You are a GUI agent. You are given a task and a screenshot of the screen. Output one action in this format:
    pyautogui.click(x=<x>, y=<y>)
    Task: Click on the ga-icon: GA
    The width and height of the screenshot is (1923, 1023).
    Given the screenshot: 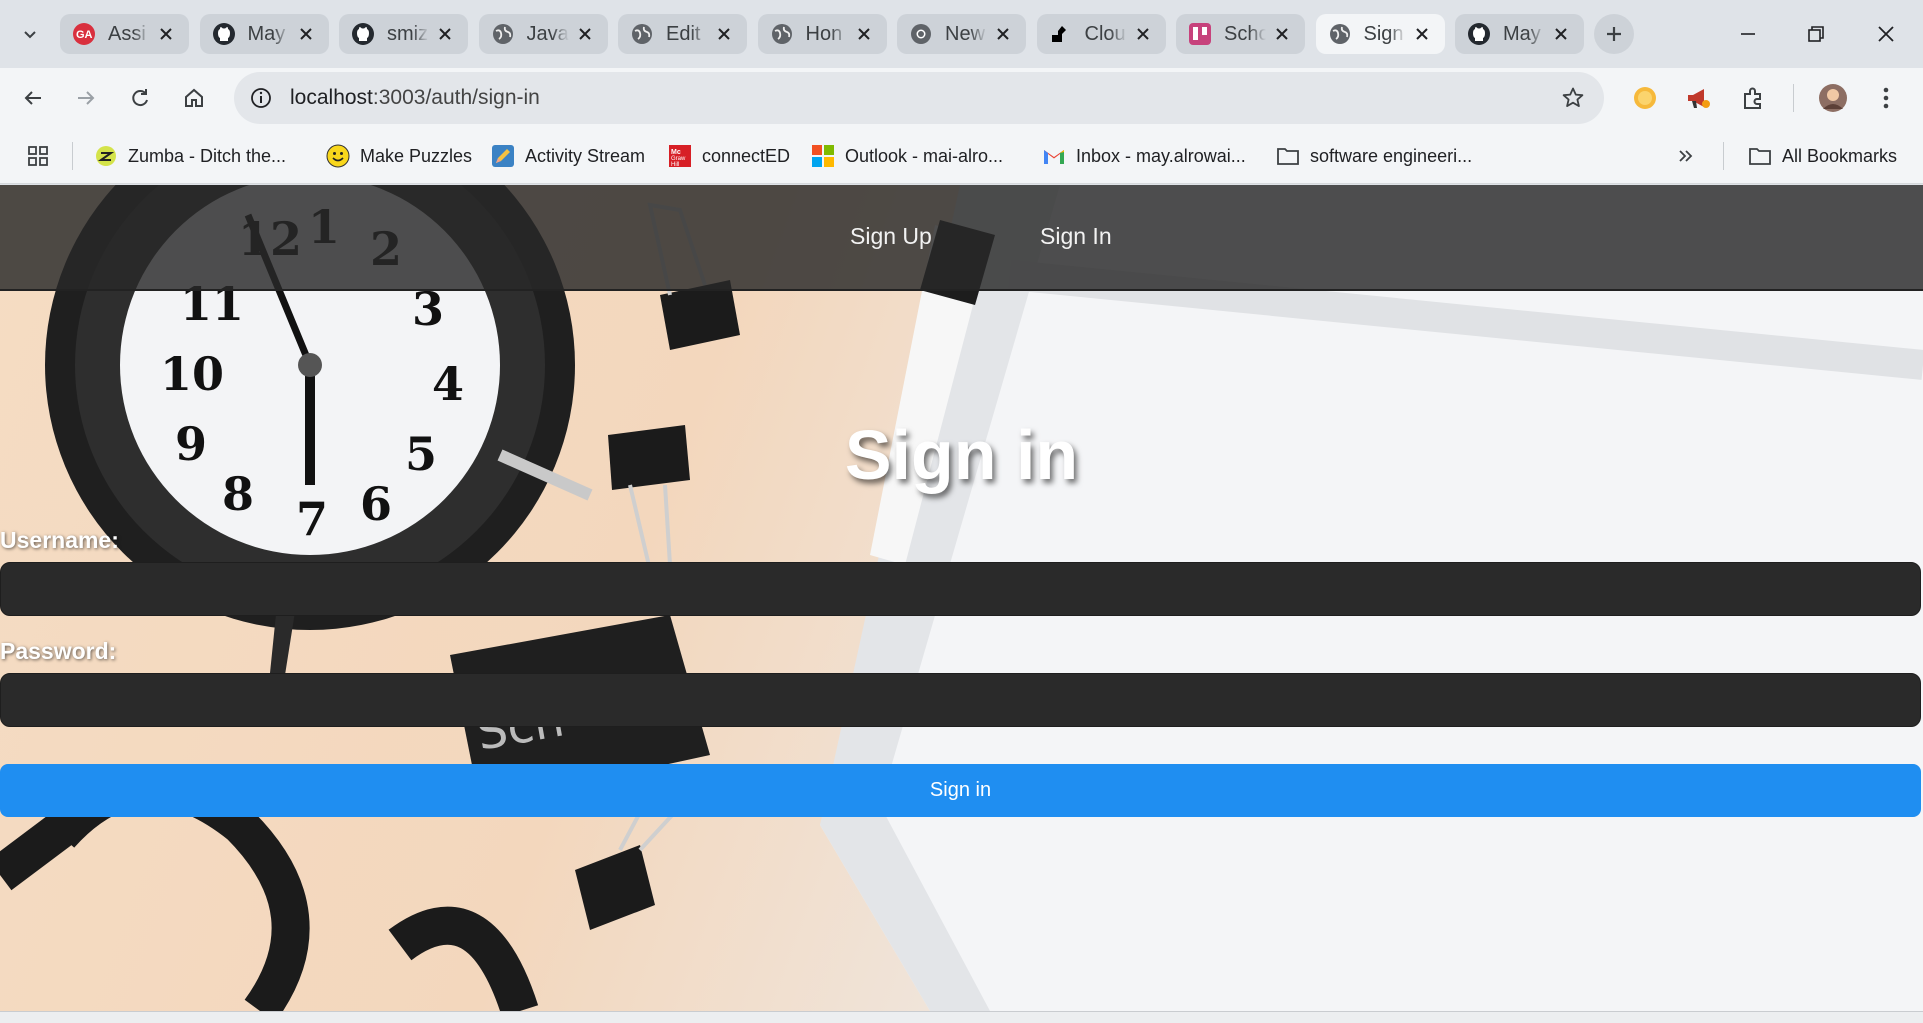 What is the action you would take?
    pyautogui.click(x=84, y=34)
    